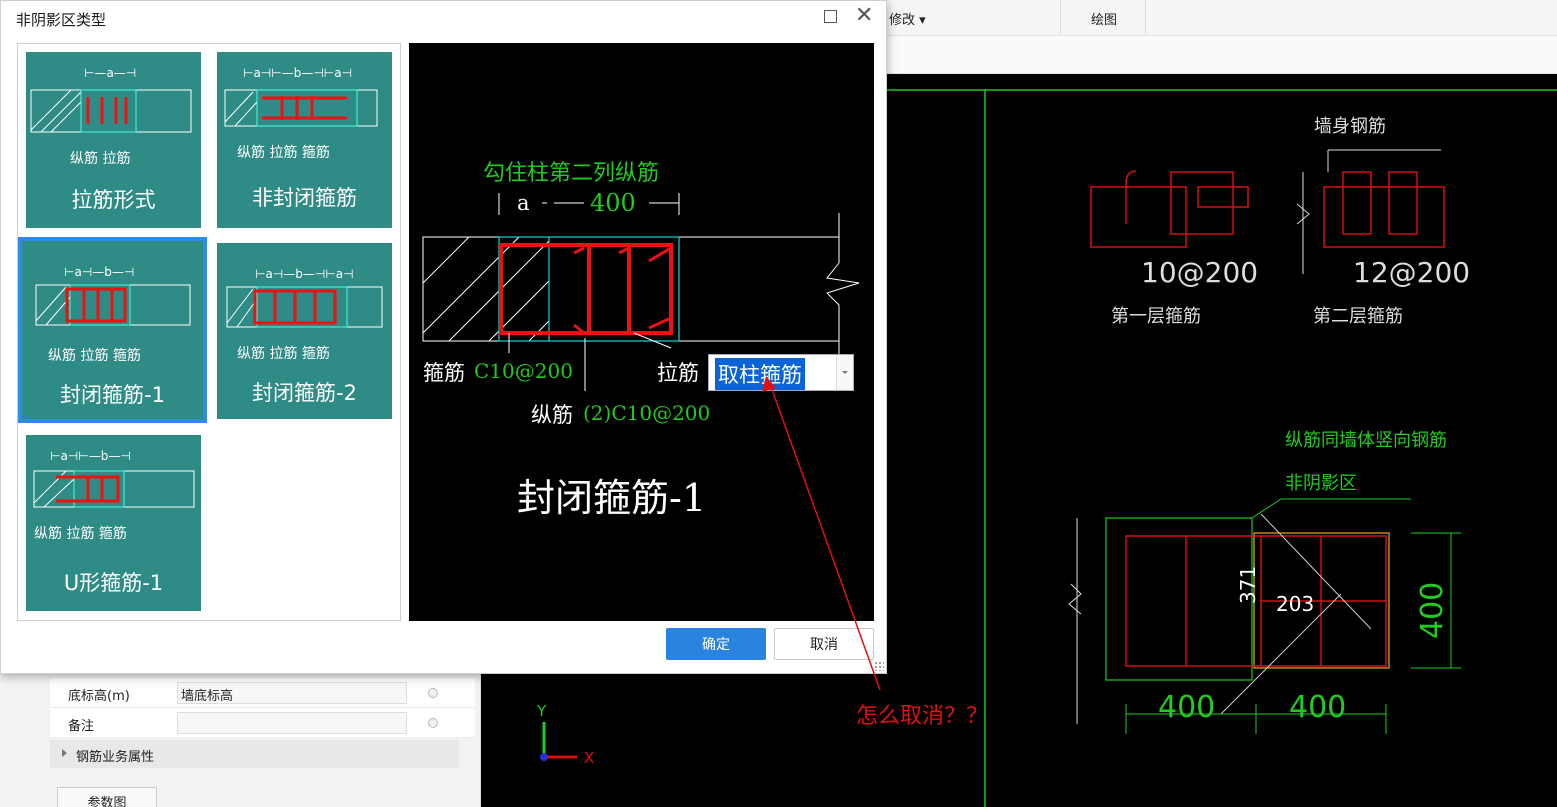 The height and width of the screenshot is (807, 1557). I want to click on axis-y-label: Y, so click(542, 711).